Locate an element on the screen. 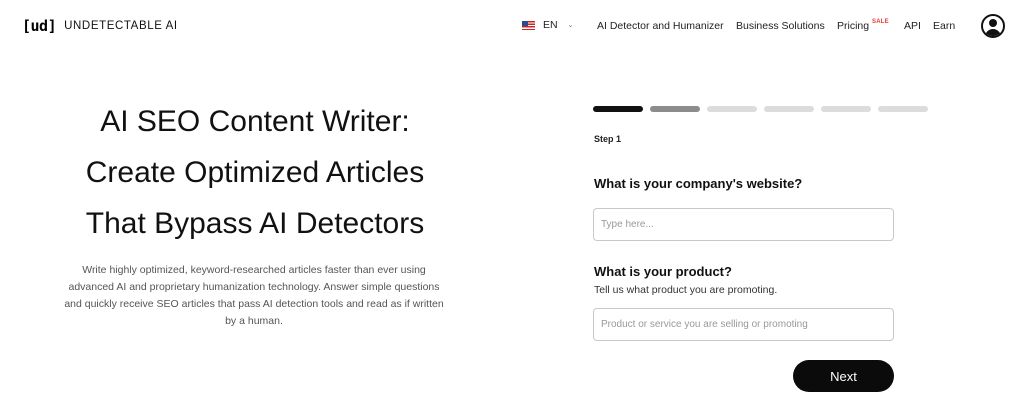  nav-api: API is located at coordinates (912, 26).